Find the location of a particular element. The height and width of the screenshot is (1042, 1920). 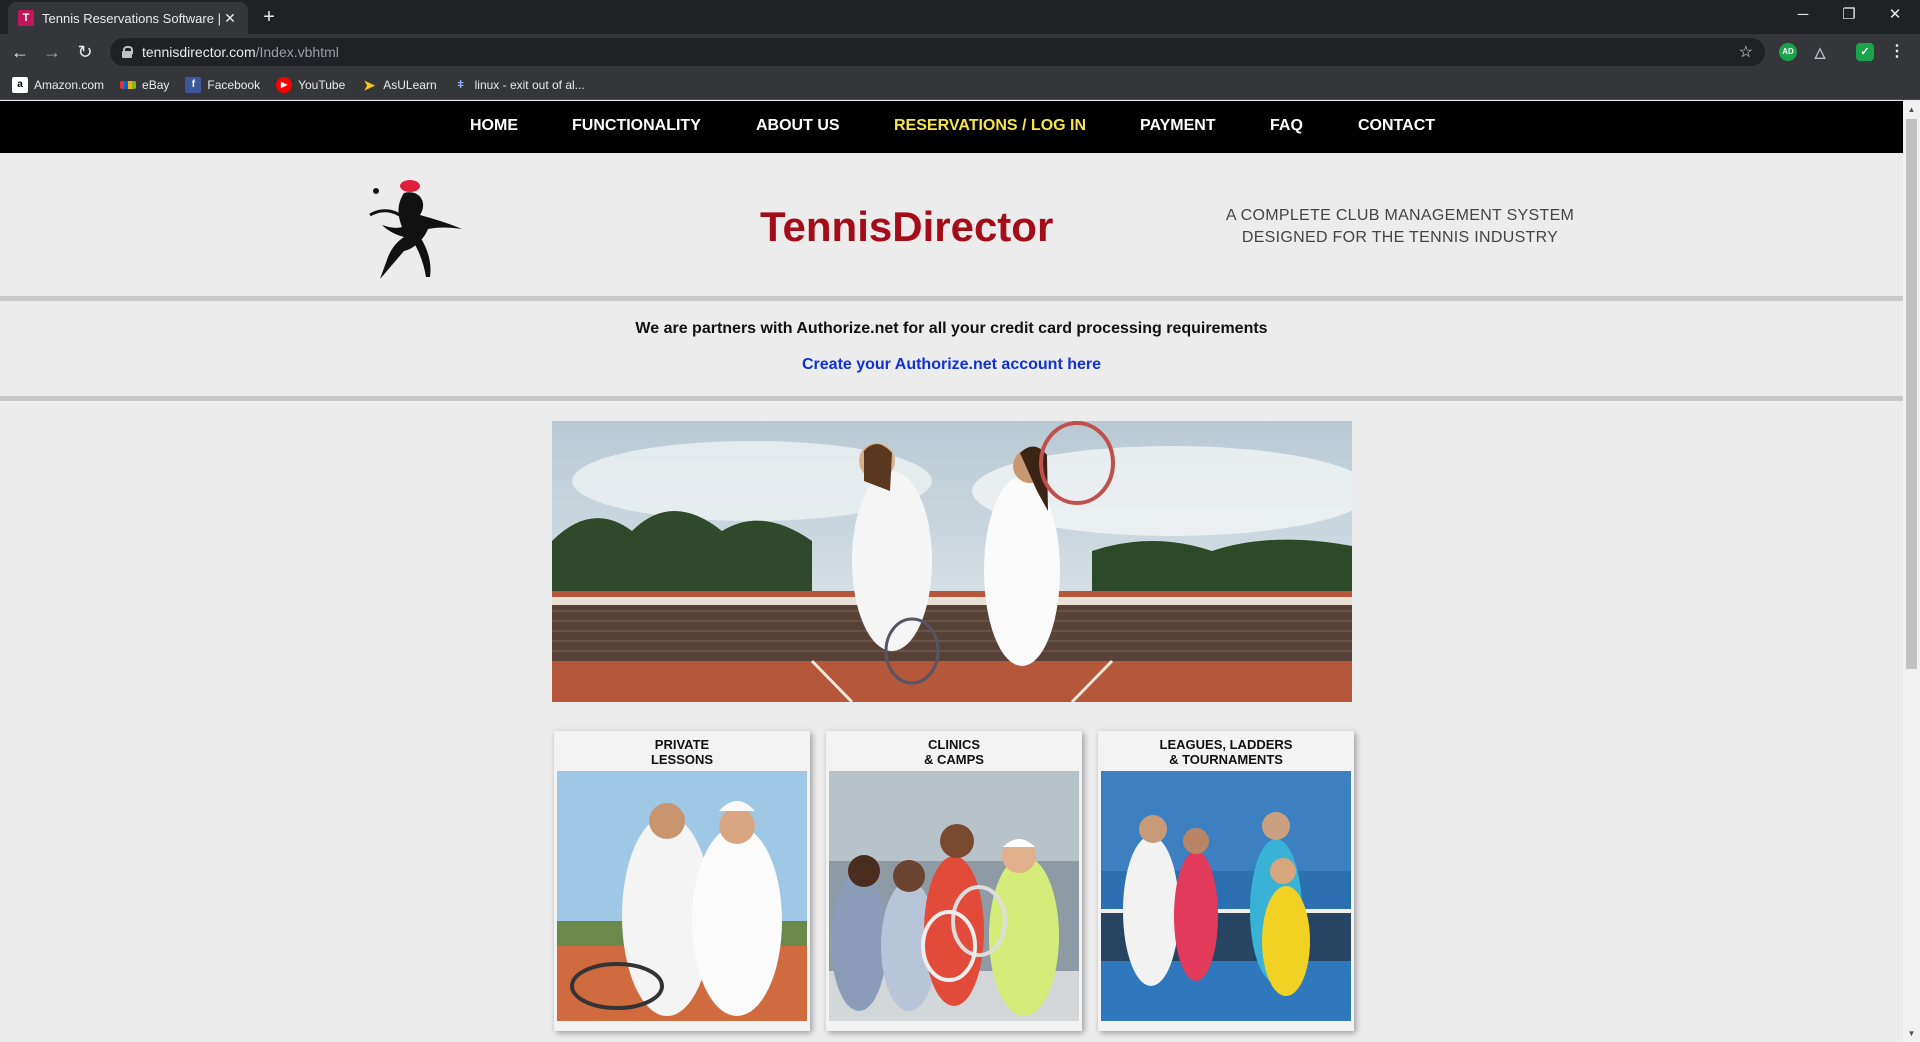

lock-icon is located at coordinates (127, 52).